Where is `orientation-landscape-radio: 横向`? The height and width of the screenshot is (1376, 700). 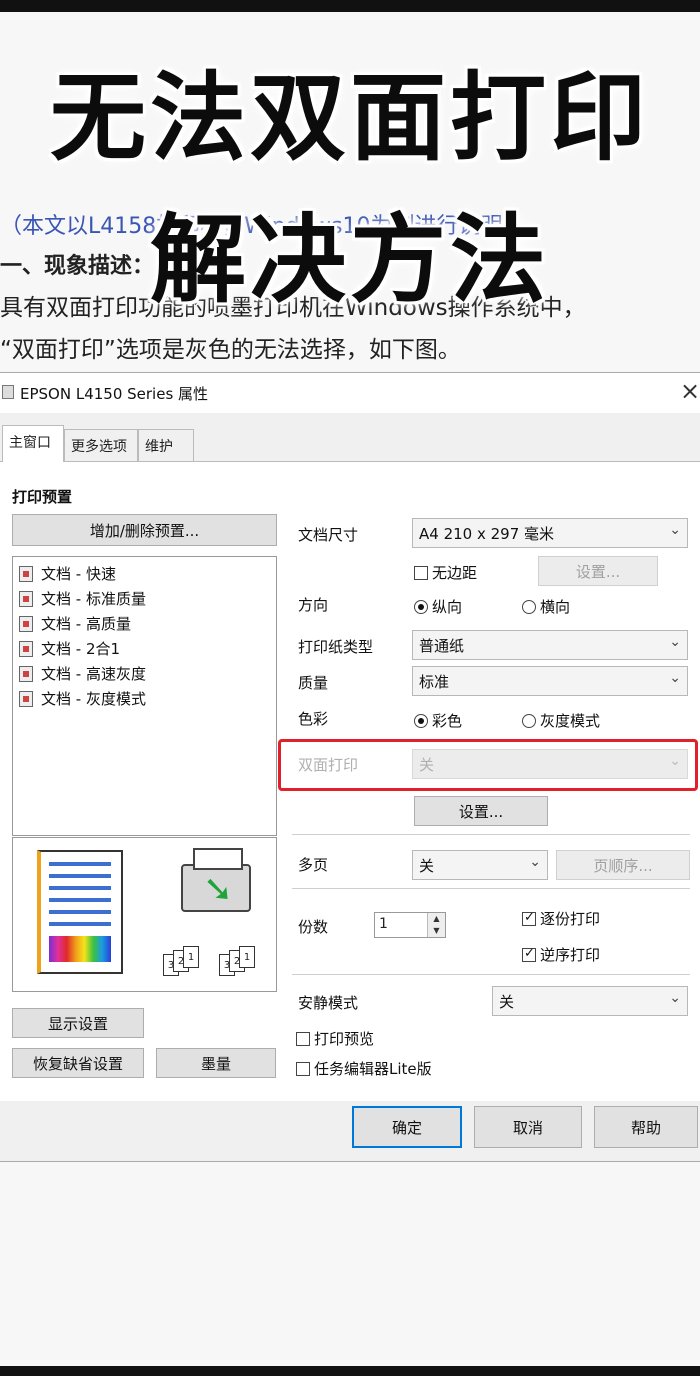
orientation-landscape-radio: 横向 is located at coordinates (546, 606).